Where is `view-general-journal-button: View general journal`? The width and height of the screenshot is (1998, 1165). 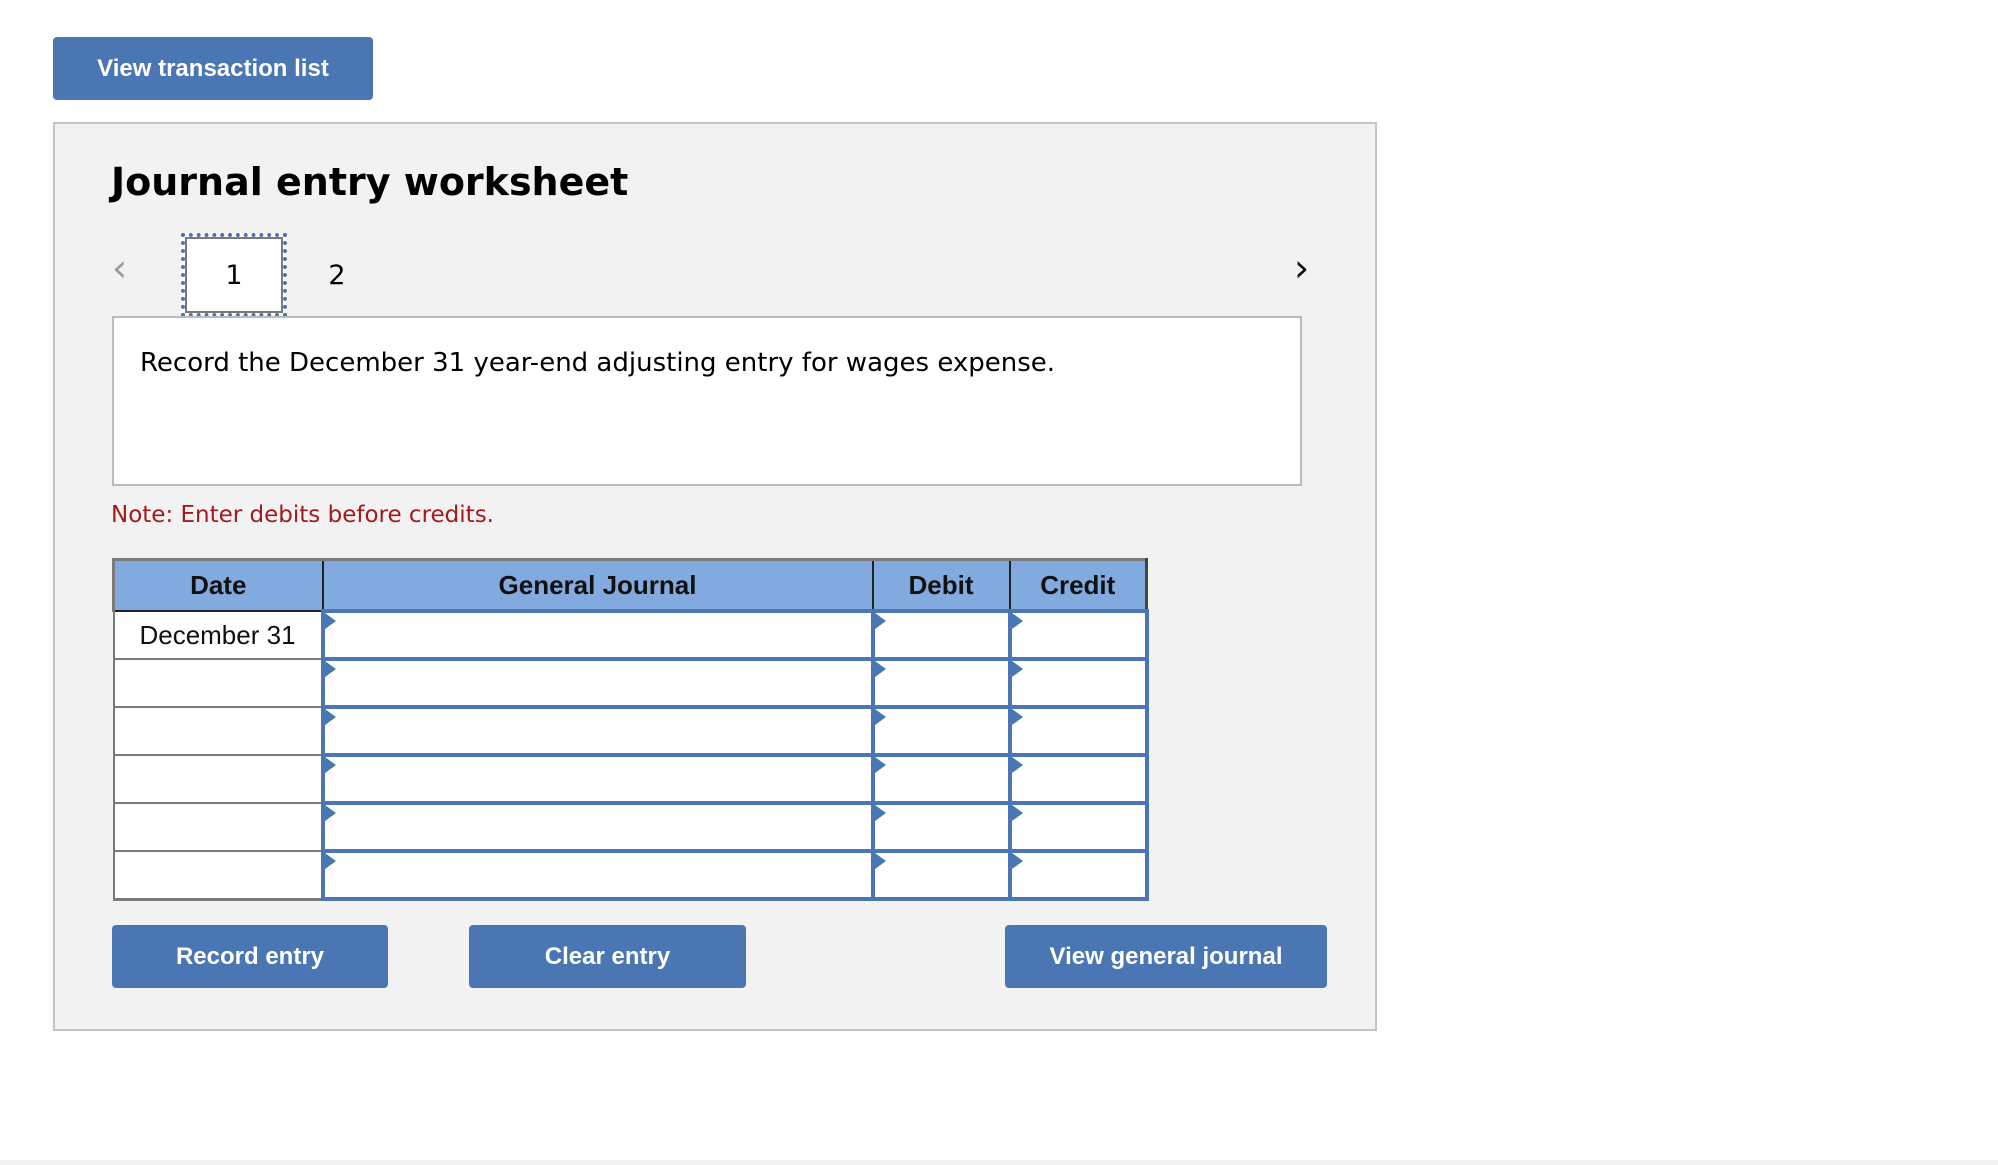
view-general-journal-button: View general journal is located at coordinates (1166, 956).